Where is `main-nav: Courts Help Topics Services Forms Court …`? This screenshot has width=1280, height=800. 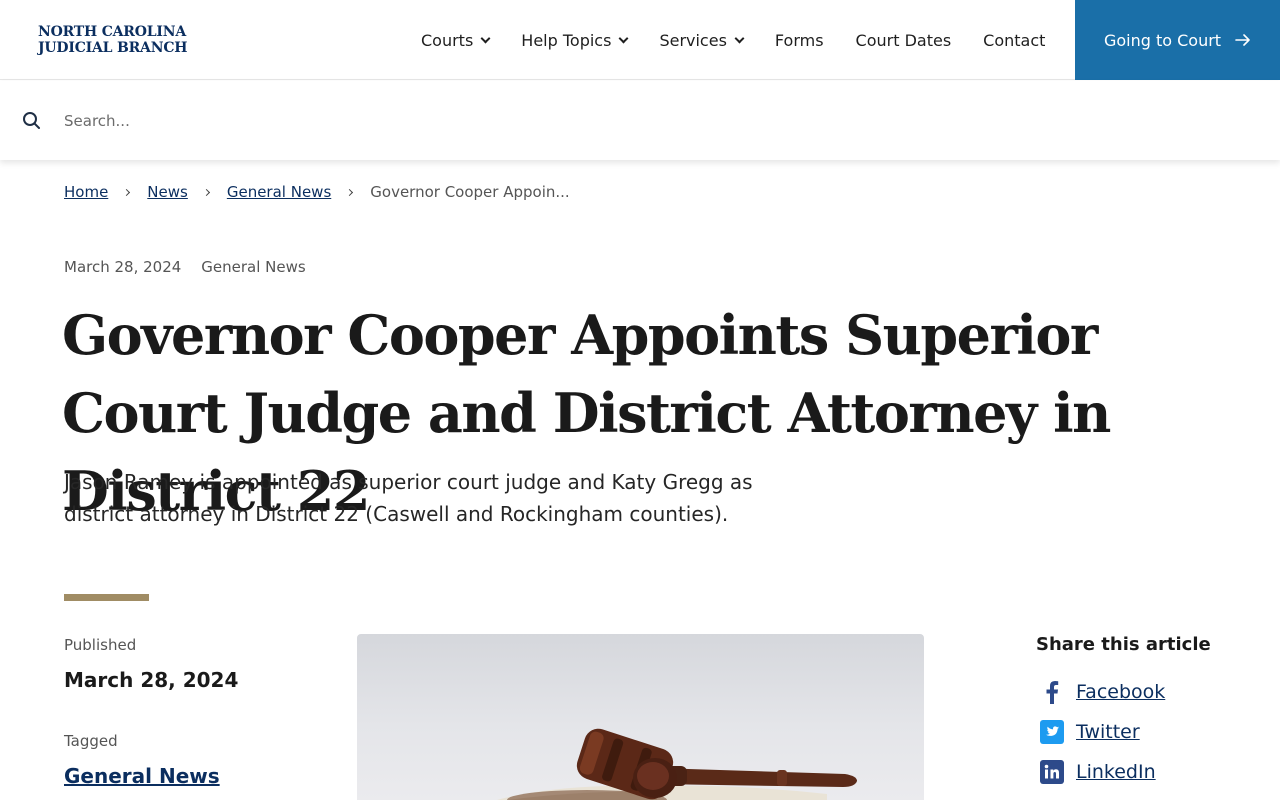 main-nav: Courts Help Topics Services Forms Court … is located at coordinates (733, 40).